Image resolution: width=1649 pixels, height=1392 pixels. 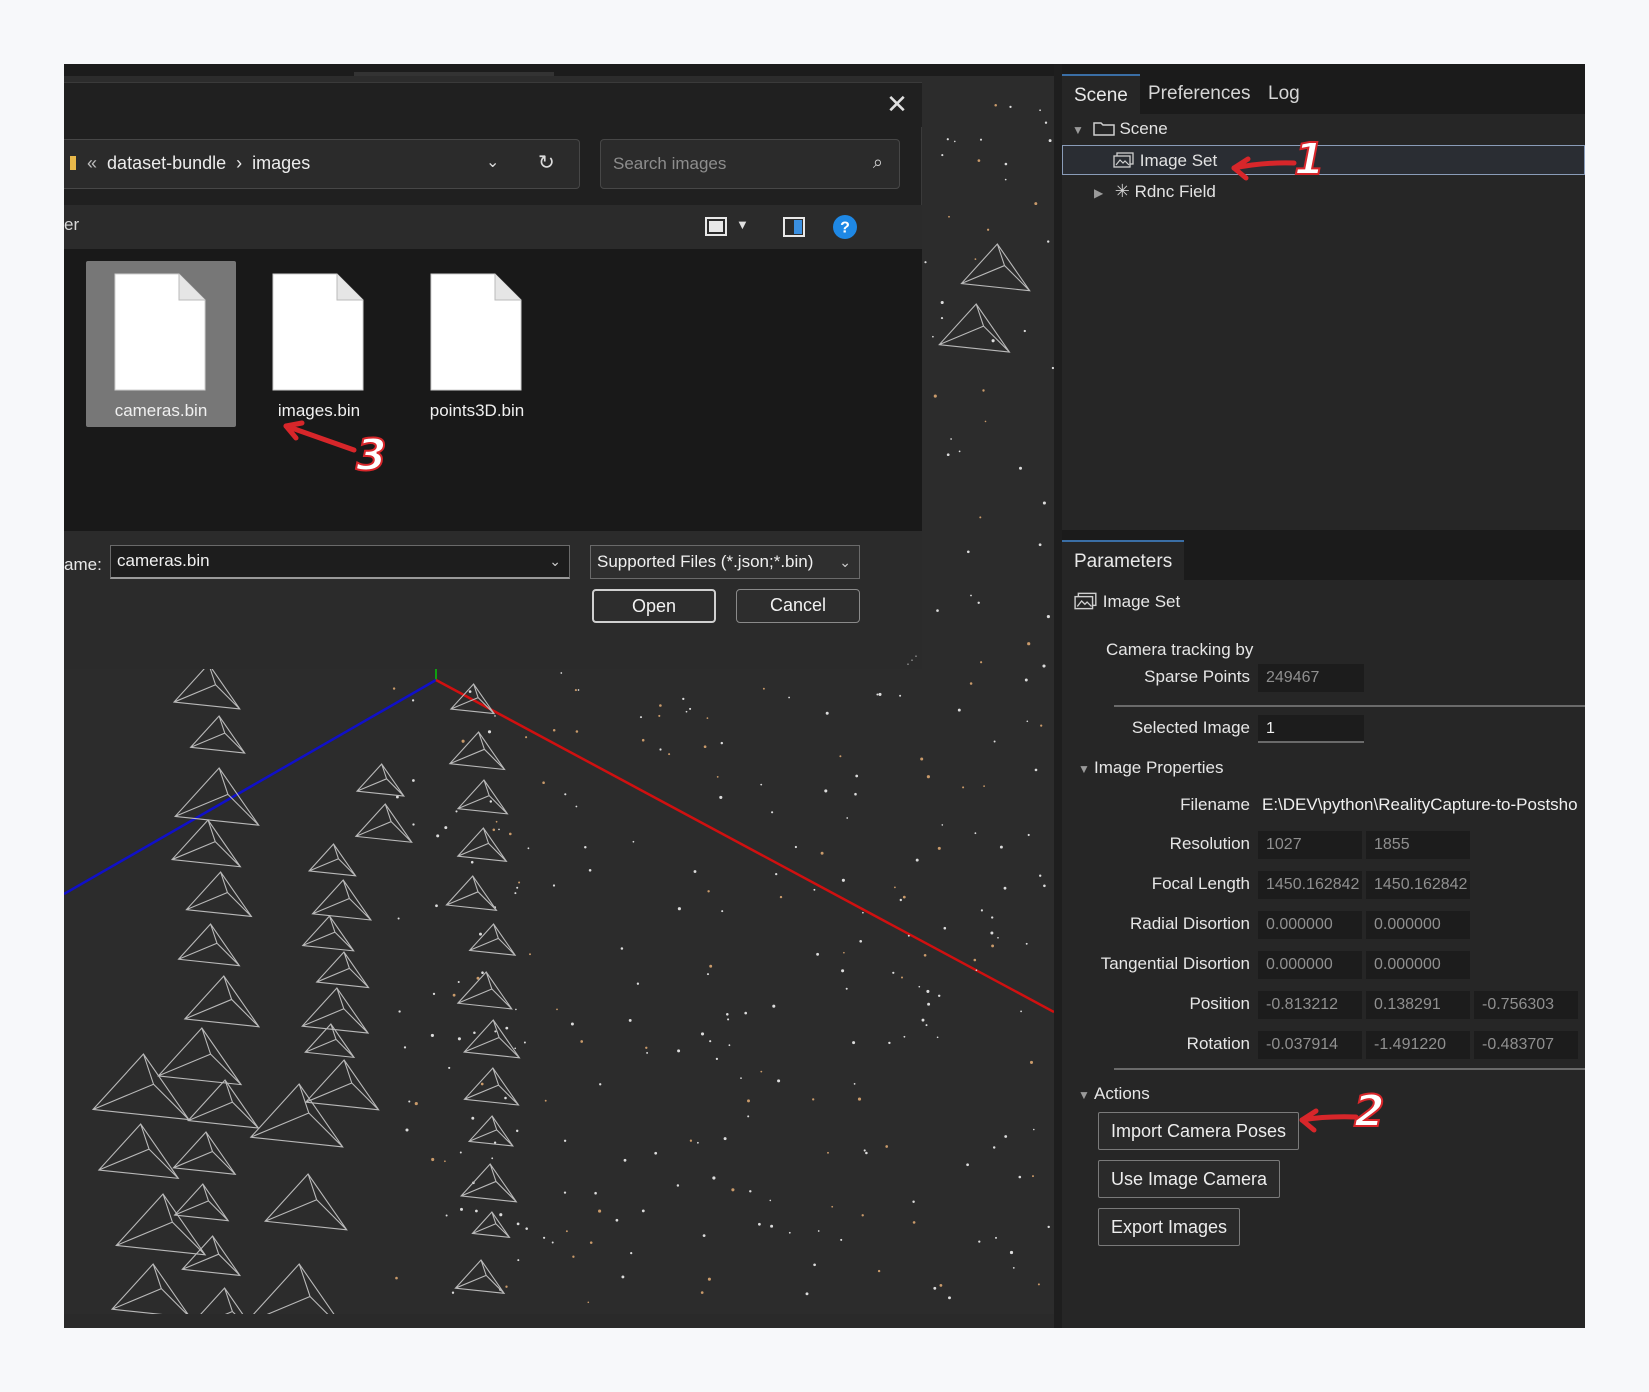 What do you see at coordinates (1309, 159) in the screenshot?
I see `annotation-number-1: 1` at bounding box center [1309, 159].